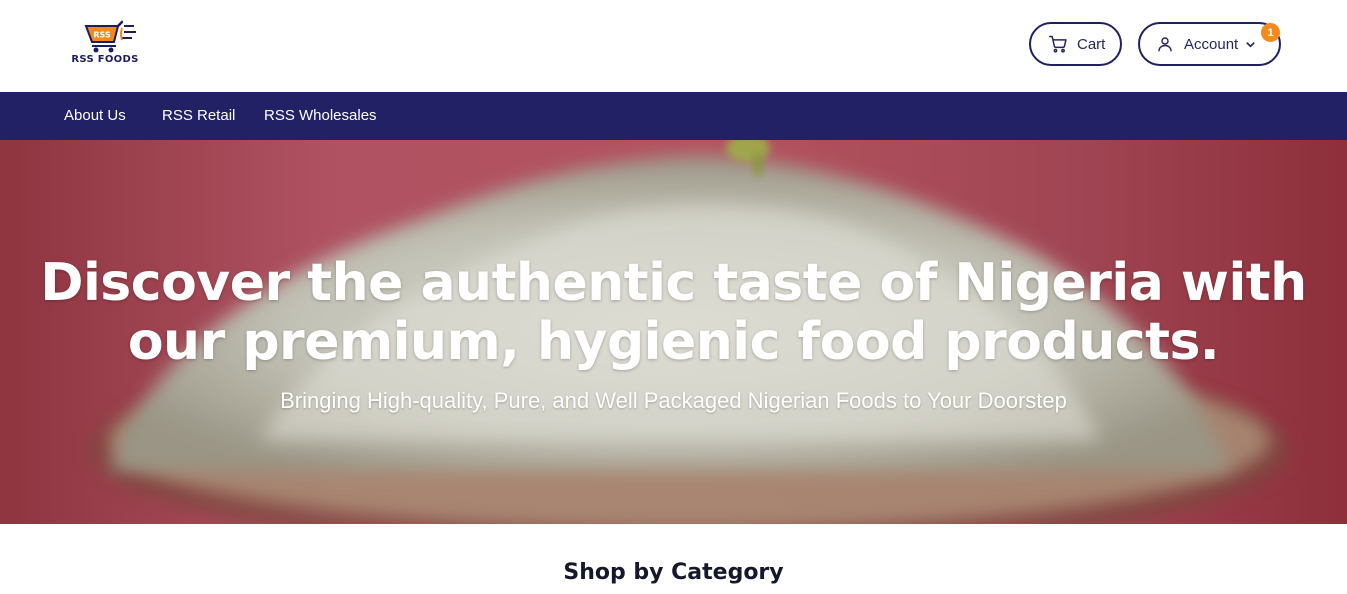  I want to click on nav-item-rss-wholesales: RSS Wholesales, so click(320, 116).